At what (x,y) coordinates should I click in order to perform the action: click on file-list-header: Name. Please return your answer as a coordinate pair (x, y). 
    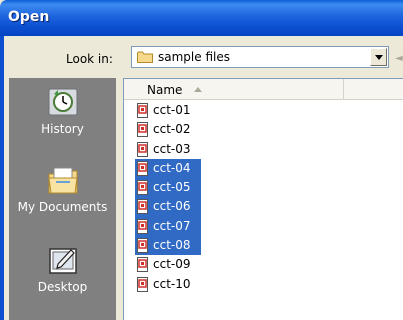
    Looking at the image, I should click on (263, 89).